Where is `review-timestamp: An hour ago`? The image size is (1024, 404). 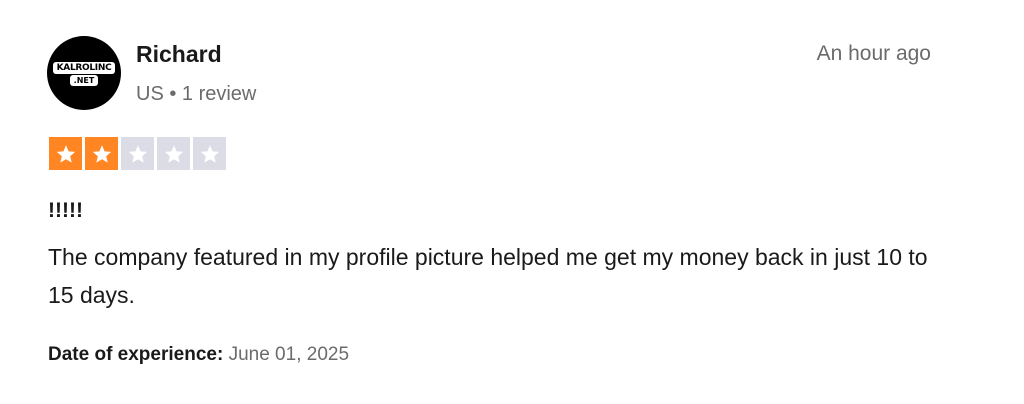 review-timestamp: An hour ago is located at coordinates (873, 53).